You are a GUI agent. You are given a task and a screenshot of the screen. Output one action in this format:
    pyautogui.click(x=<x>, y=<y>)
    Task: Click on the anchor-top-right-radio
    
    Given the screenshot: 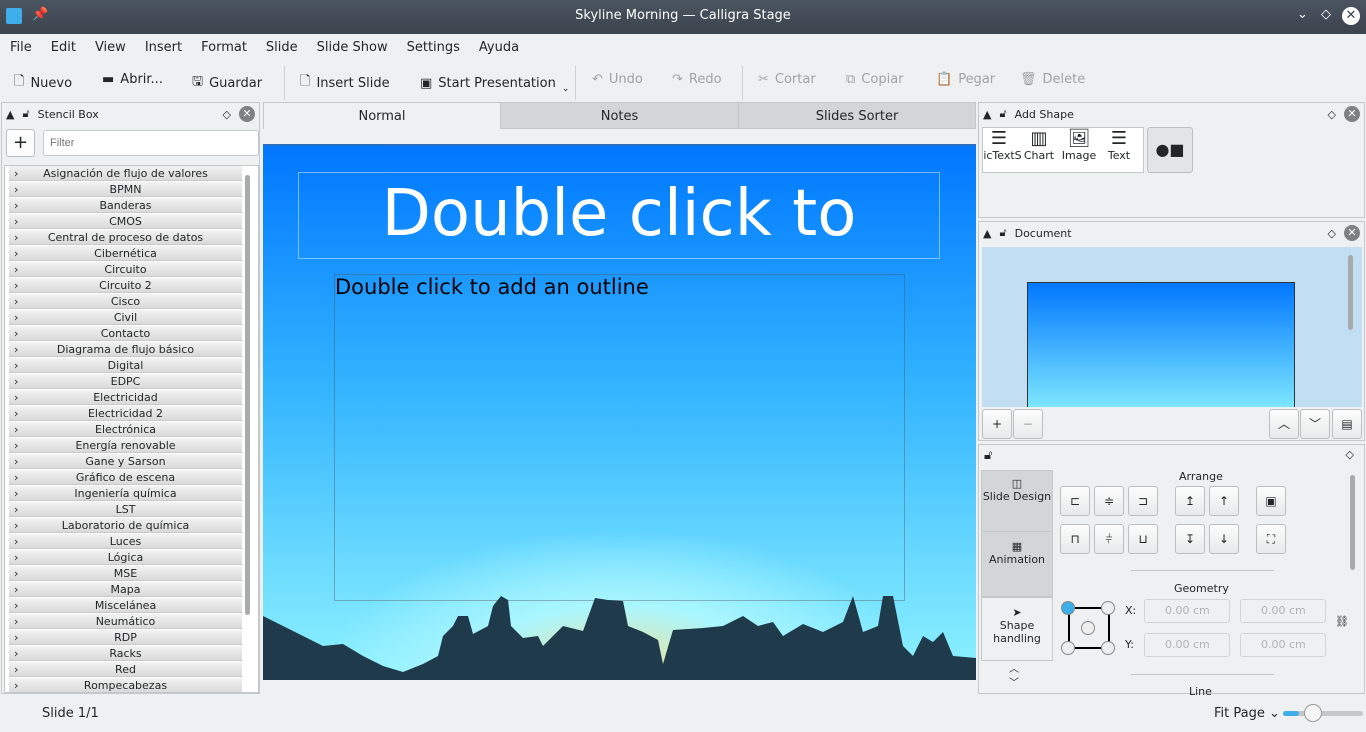 What is the action you would take?
    pyautogui.click(x=1108, y=608)
    